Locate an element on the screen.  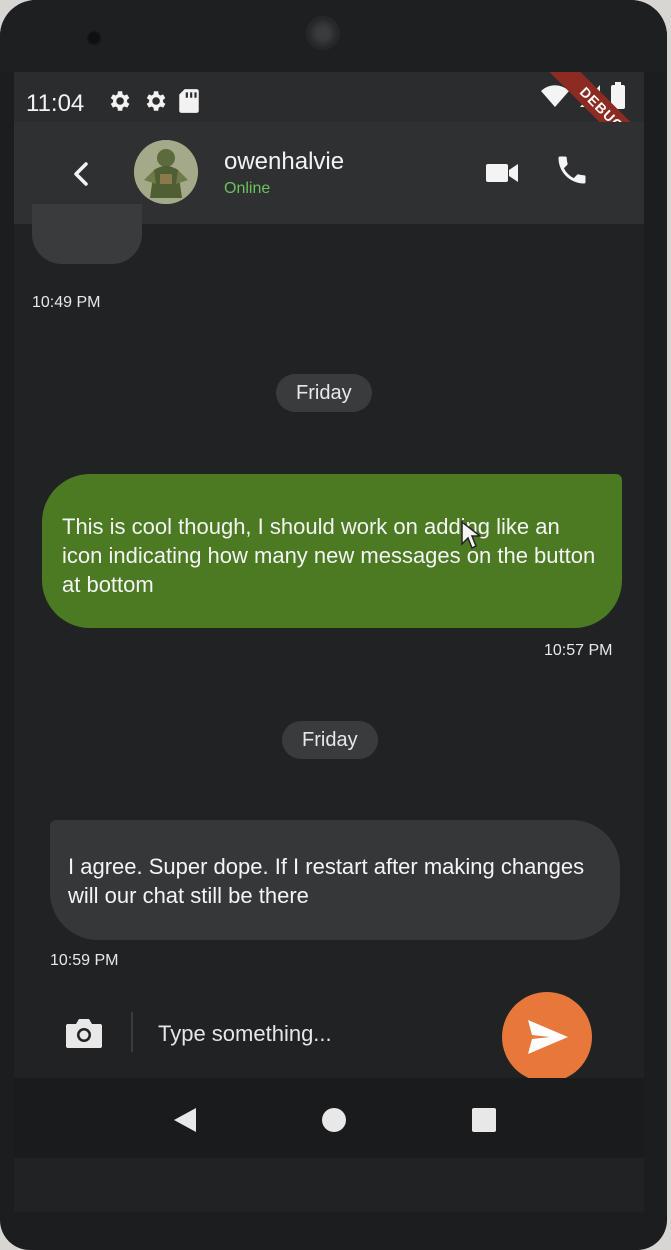
video-call-icon is located at coordinates (502, 173).